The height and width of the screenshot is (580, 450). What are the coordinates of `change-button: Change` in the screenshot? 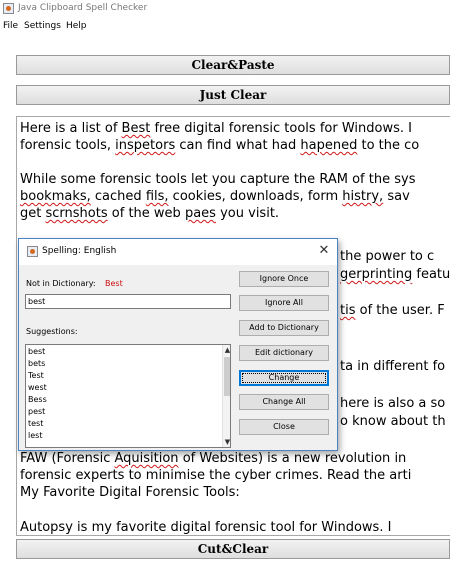 It's located at (284, 378).